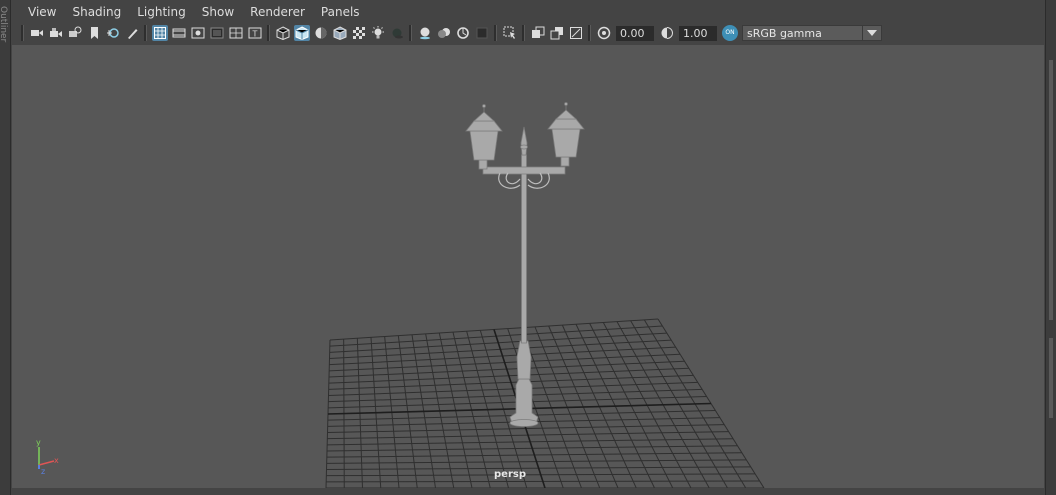 This screenshot has width=1056, height=495. Describe the element at coordinates (698, 33) in the screenshot. I see `gamma-field: 1.00` at that location.